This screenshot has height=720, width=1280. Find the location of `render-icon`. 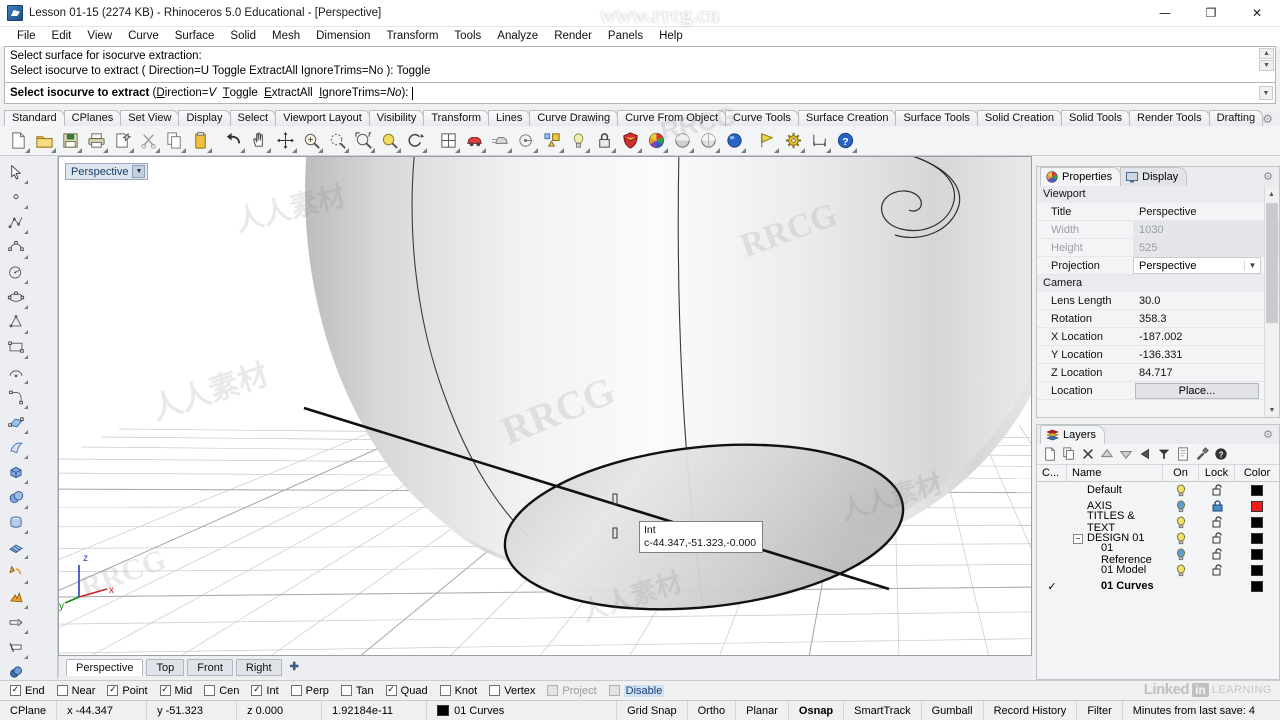

render-icon is located at coordinates (474, 141).